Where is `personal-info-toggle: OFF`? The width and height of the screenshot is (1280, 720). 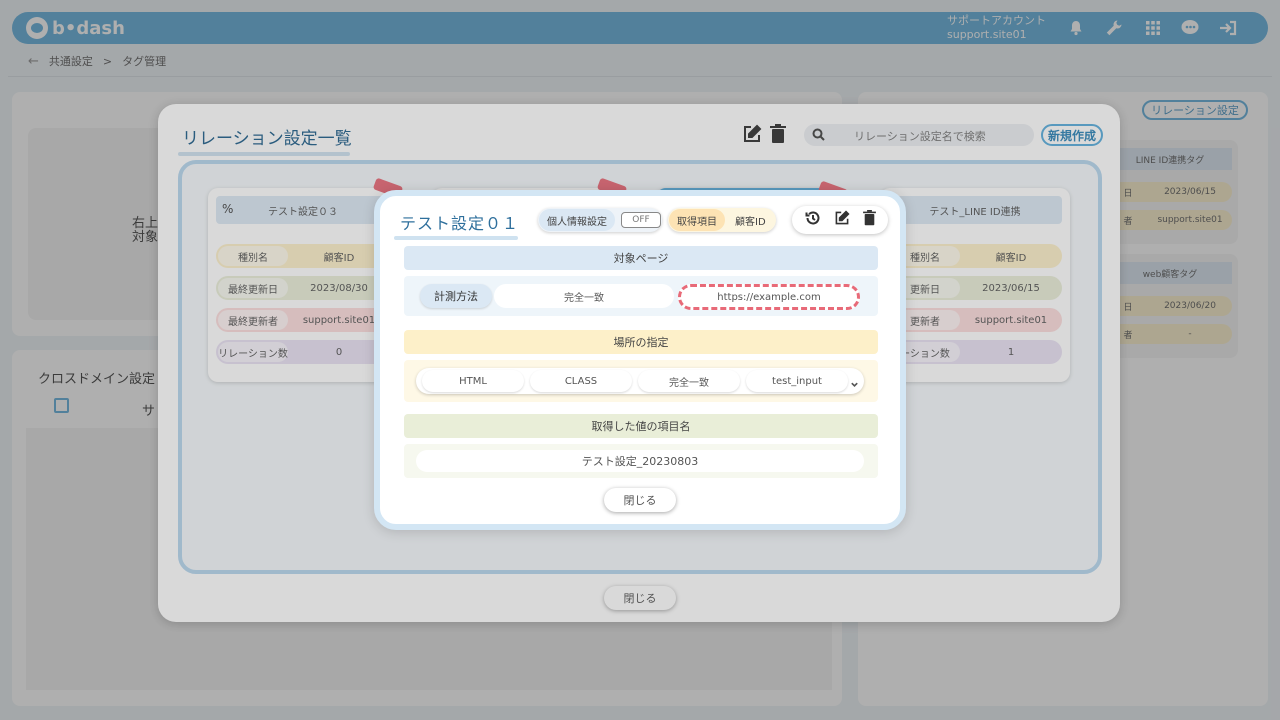 personal-info-toggle: OFF is located at coordinates (641, 220).